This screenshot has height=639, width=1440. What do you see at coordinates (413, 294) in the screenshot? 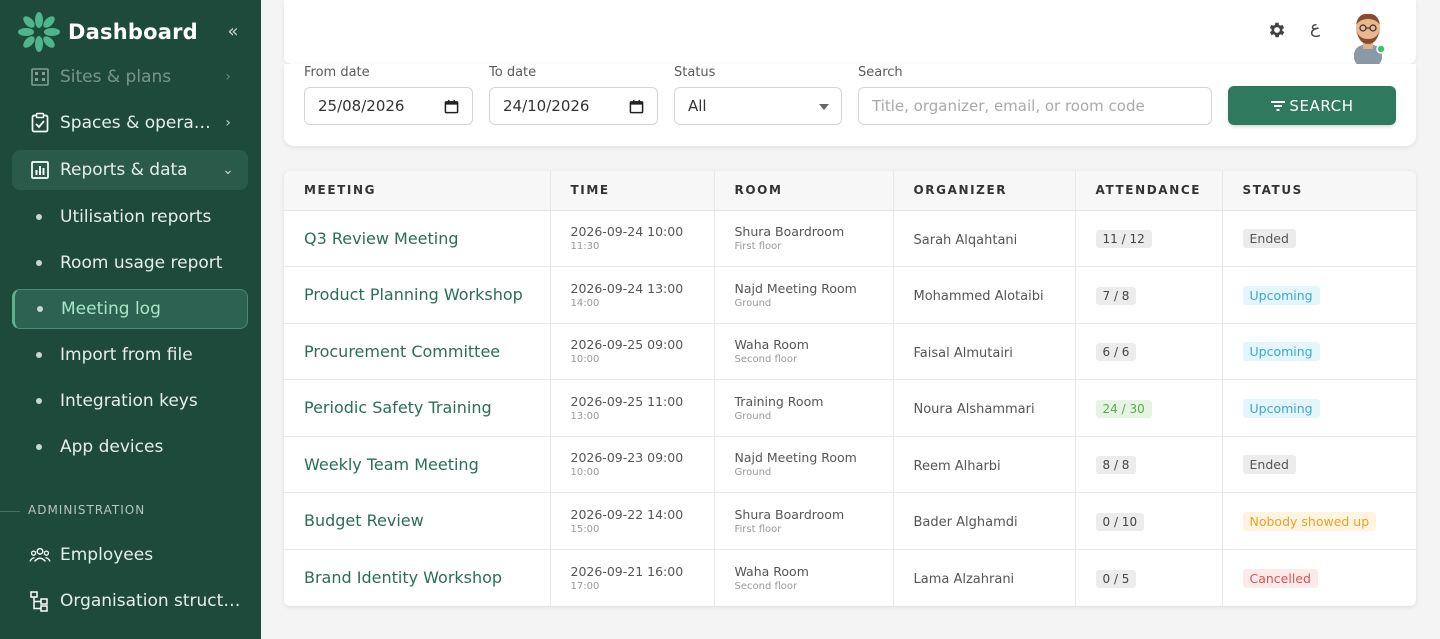
I see `meeting-link: Product Planning Workshop` at bounding box center [413, 294].